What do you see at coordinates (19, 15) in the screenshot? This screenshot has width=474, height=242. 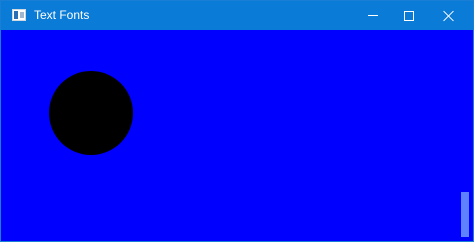 I see `app-window-icon` at bounding box center [19, 15].